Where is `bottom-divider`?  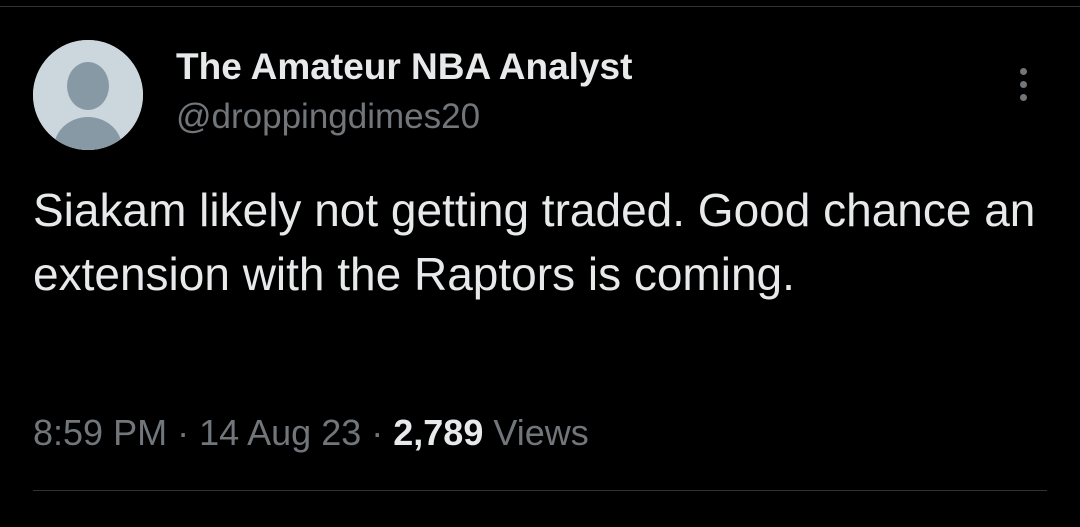 bottom-divider is located at coordinates (540, 490).